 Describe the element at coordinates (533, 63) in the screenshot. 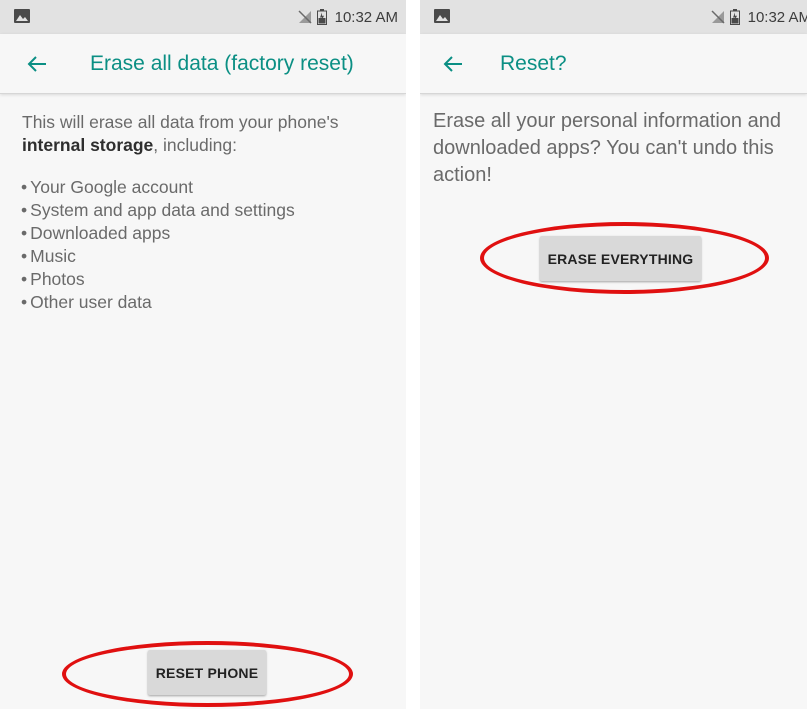

I see `page-title: Reset?` at that location.